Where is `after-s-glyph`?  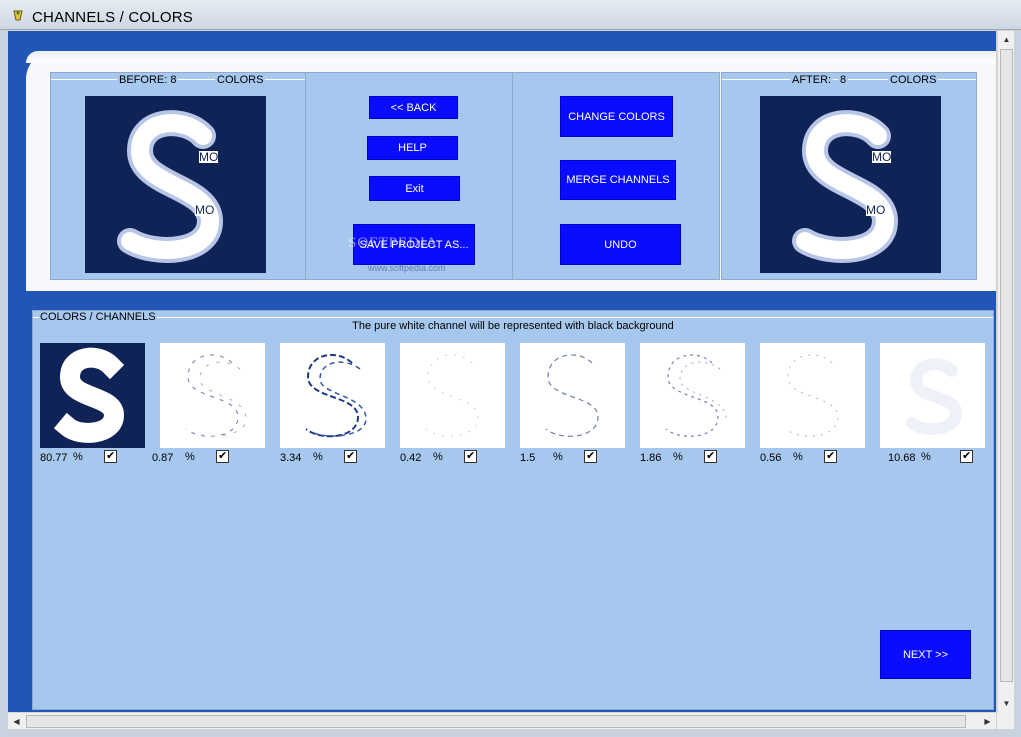 after-s-glyph is located at coordinates (845, 186).